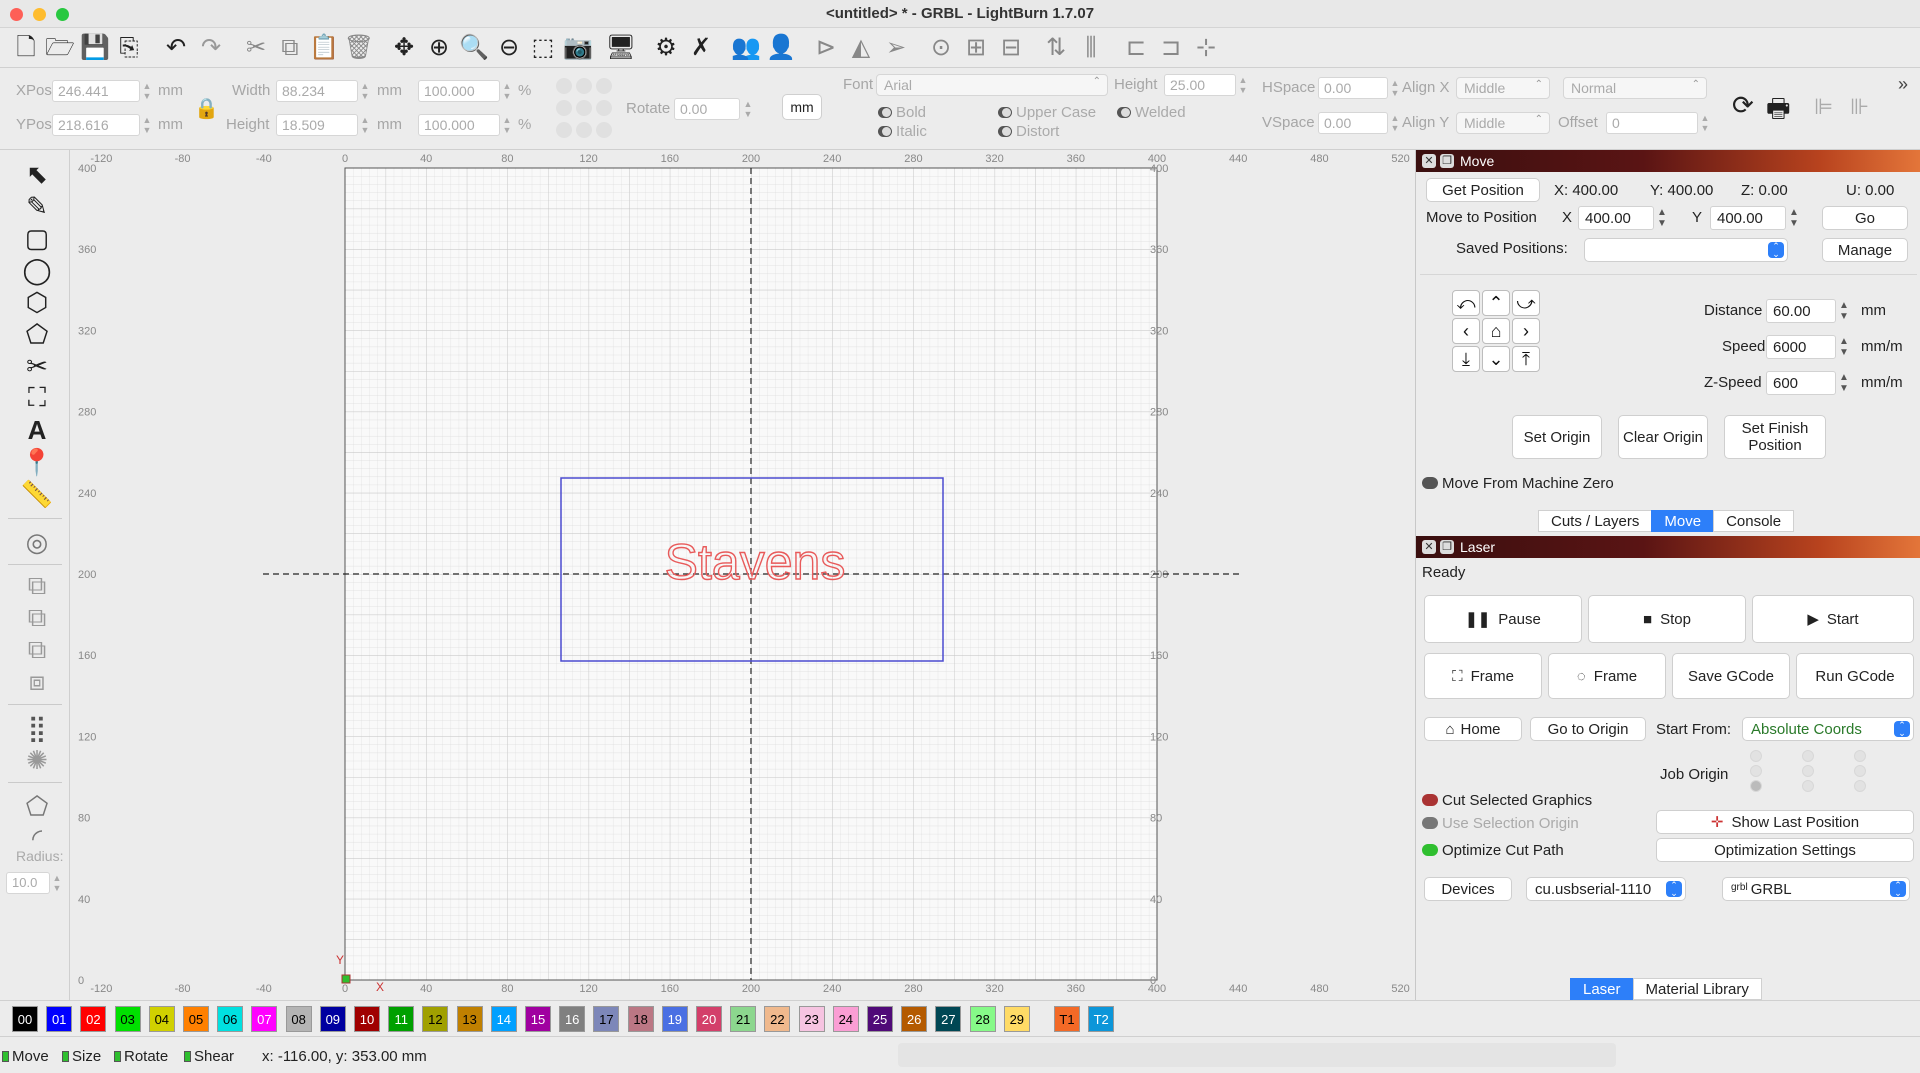 The image size is (1920, 1073). I want to click on layer-swatch-16: 16, so click(572, 1019).